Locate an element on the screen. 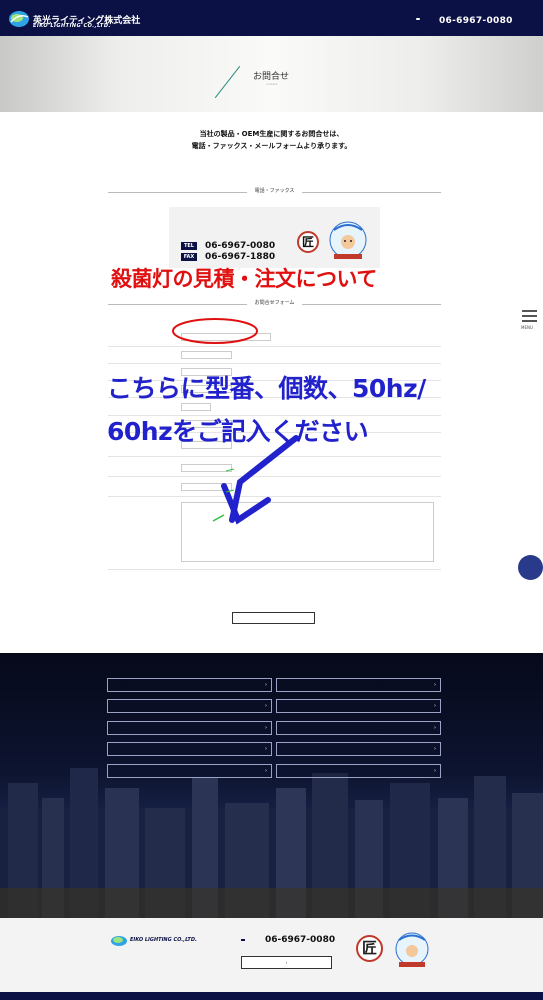 This screenshot has height=1000, width=543. tel-label: TEL is located at coordinates (189, 246).